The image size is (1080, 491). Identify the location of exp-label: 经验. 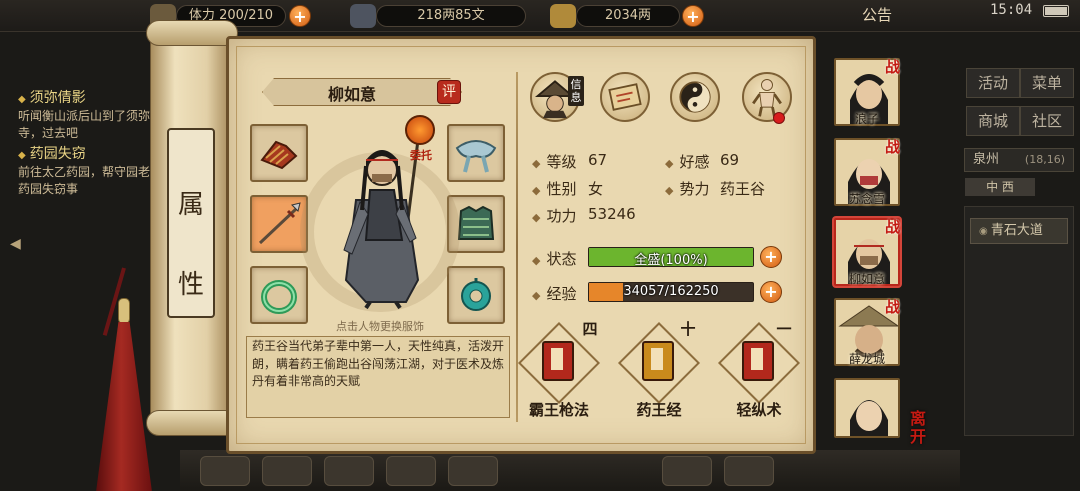
(554, 293).